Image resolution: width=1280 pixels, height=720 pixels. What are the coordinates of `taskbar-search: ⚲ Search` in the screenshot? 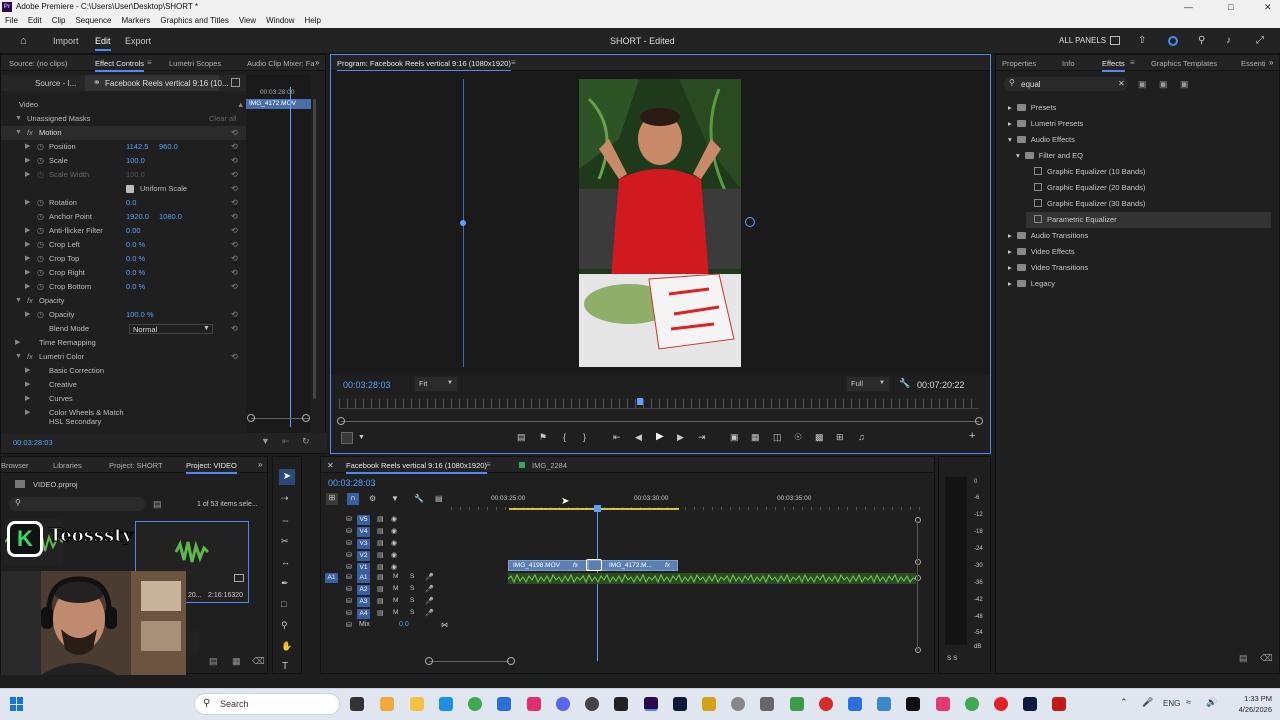 It's located at (267, 704).